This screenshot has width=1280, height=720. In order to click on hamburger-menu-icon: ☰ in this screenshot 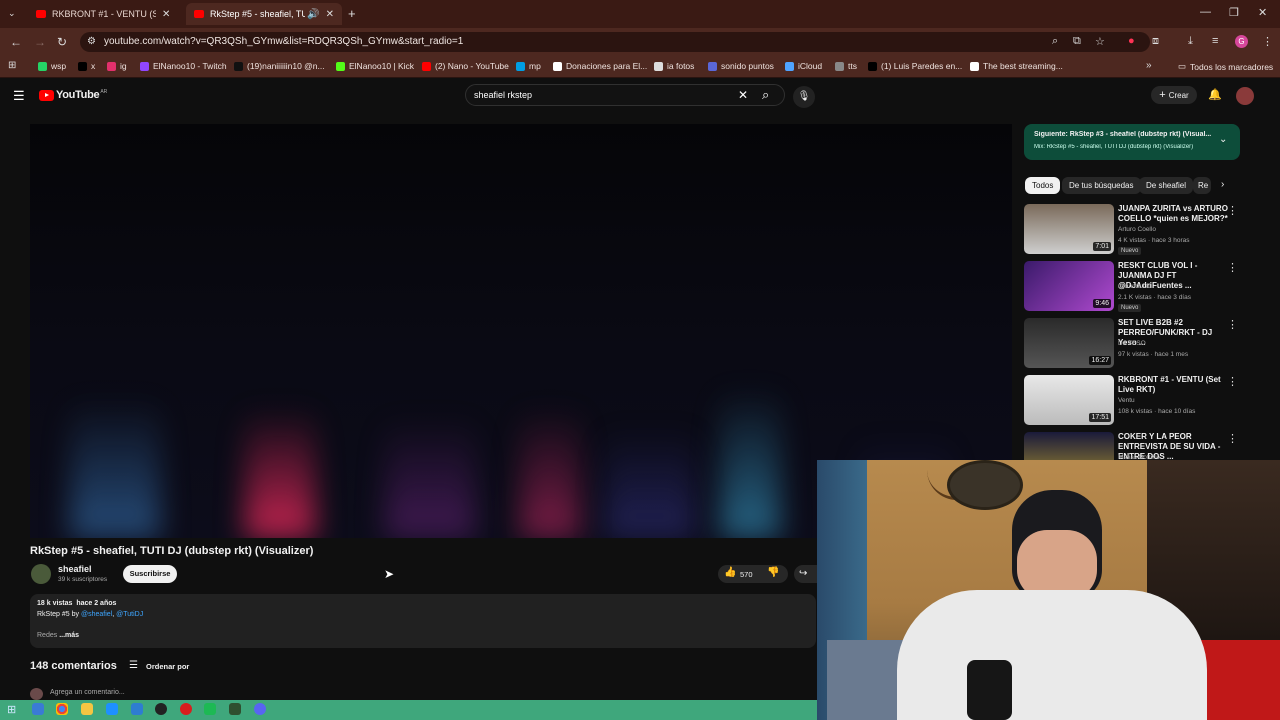, I will do `click(19, 96)`.